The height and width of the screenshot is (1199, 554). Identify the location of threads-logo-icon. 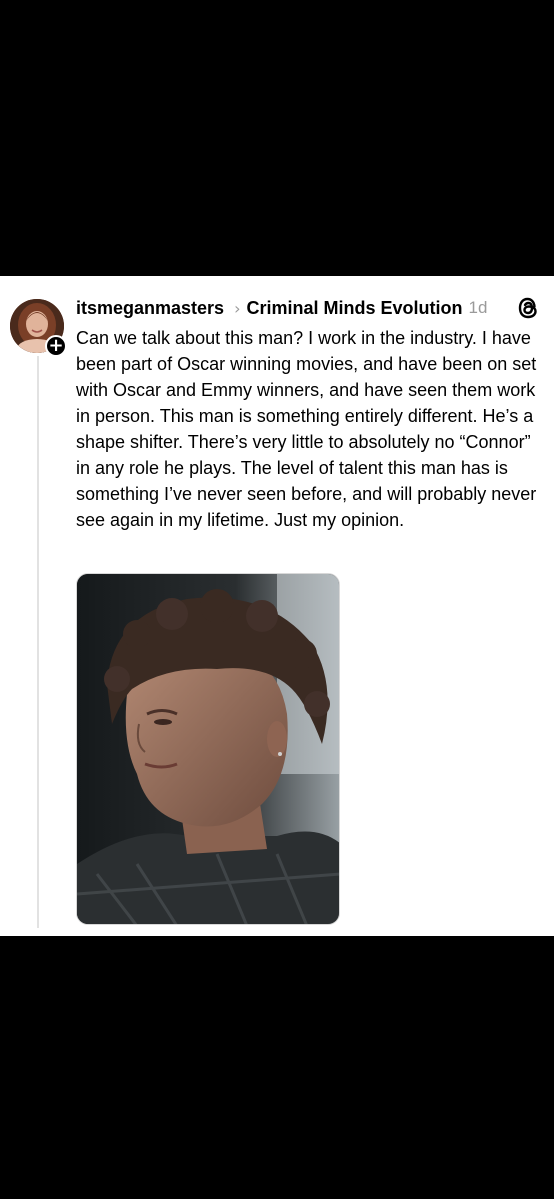
(528, 308).